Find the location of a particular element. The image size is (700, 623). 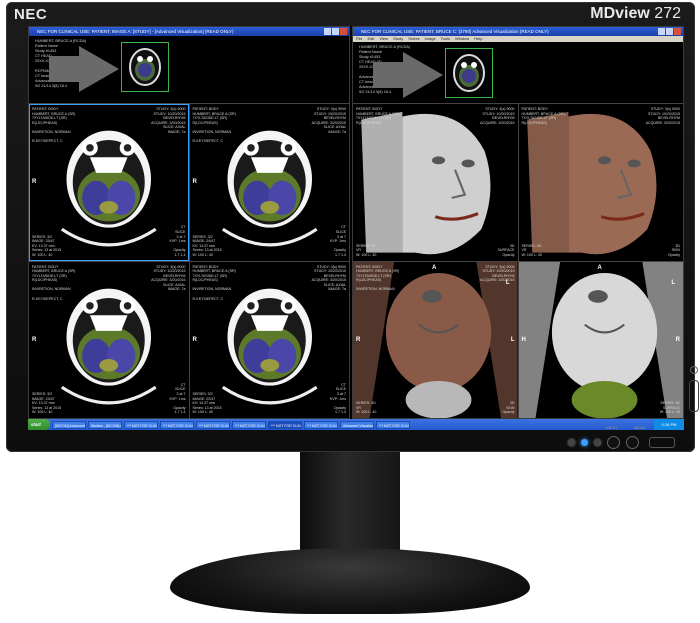

render-info-overlay: SERIES: 3D SURFACE W: 100 L: 40 is located at coordinates (669, 408).